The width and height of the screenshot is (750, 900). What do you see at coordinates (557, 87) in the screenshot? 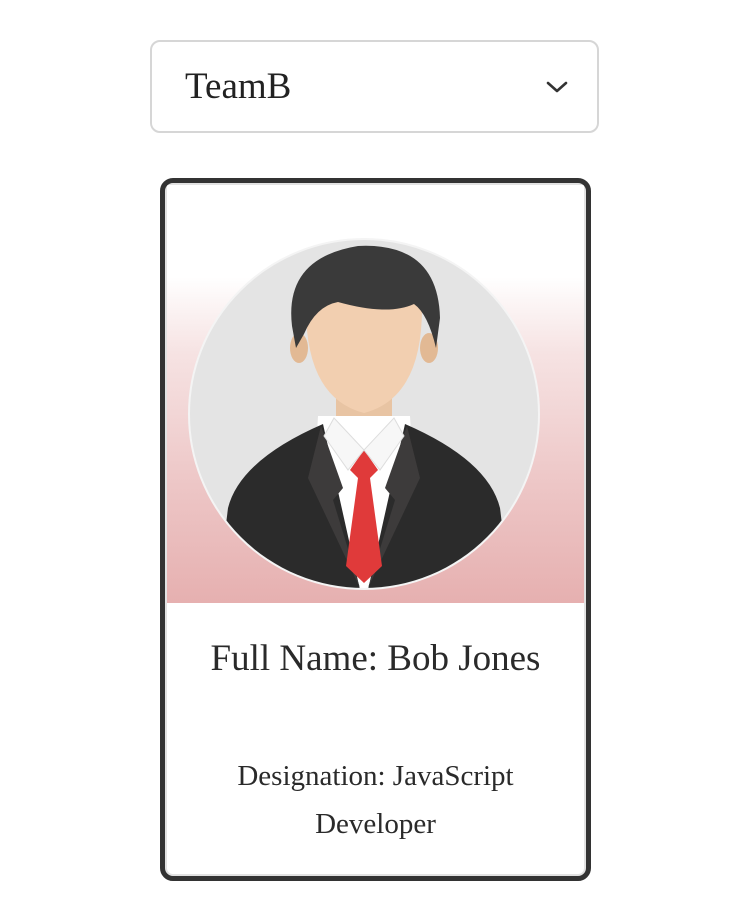
I see `chevron-down-icon` at bounding box center [557, 87].